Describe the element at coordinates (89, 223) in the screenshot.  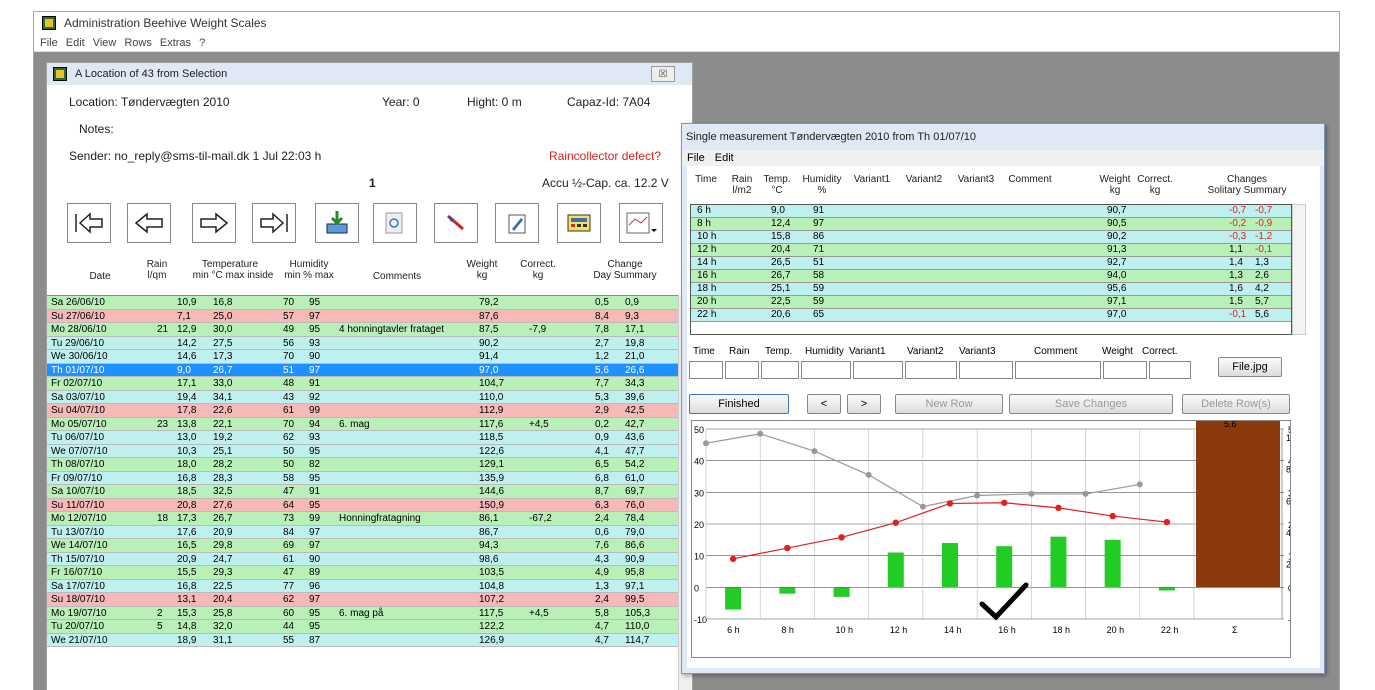
I see `first-record-button` at that location.